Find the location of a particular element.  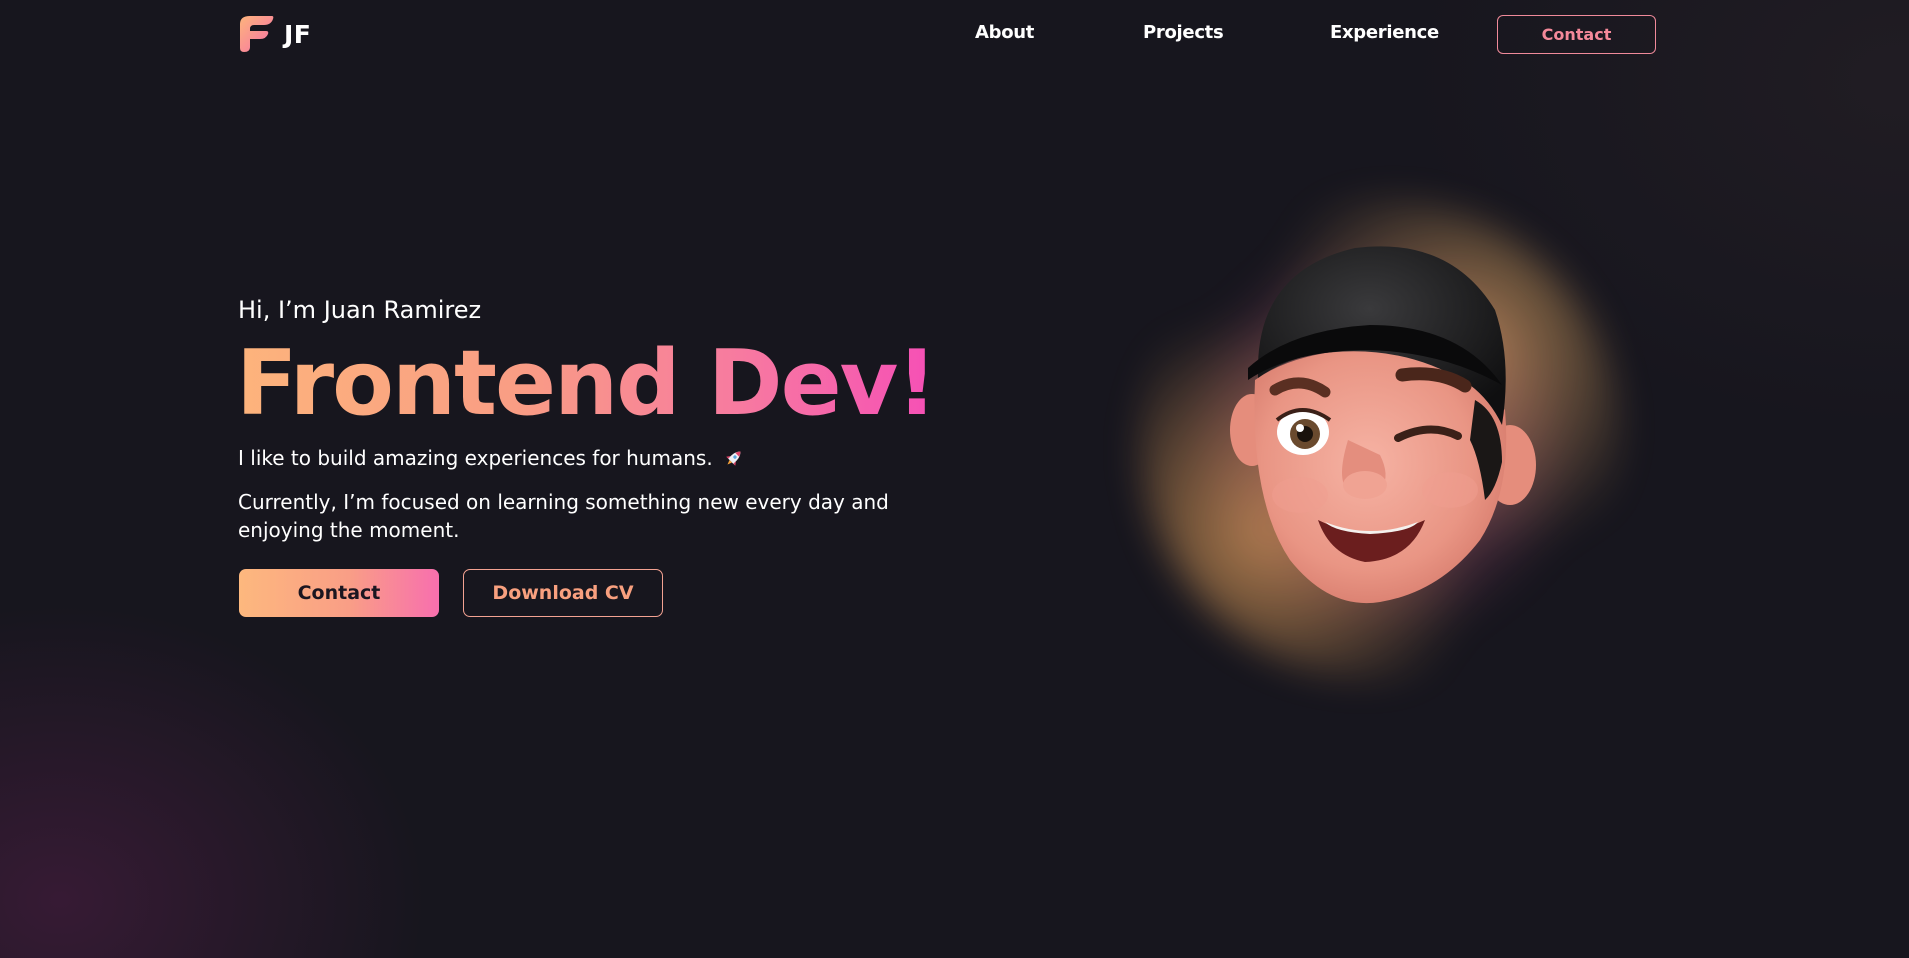

contact-button: Contact is located at coordinates (339, 593).